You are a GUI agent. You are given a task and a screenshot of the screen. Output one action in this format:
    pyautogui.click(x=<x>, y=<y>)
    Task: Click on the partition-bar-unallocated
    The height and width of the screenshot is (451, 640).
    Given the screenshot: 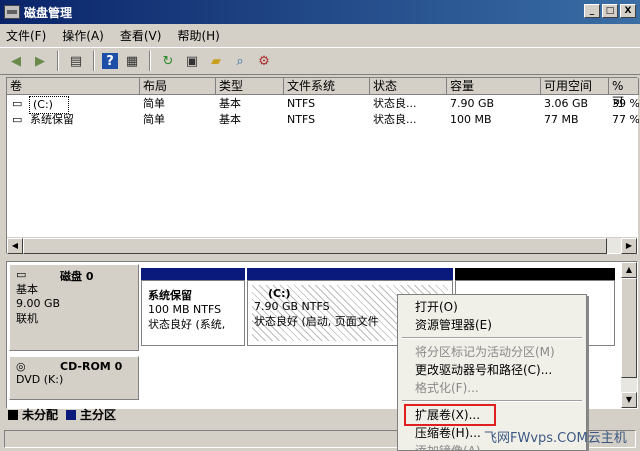 What is the action you would take?
    pyautogui.click(x=535, y=274)
    